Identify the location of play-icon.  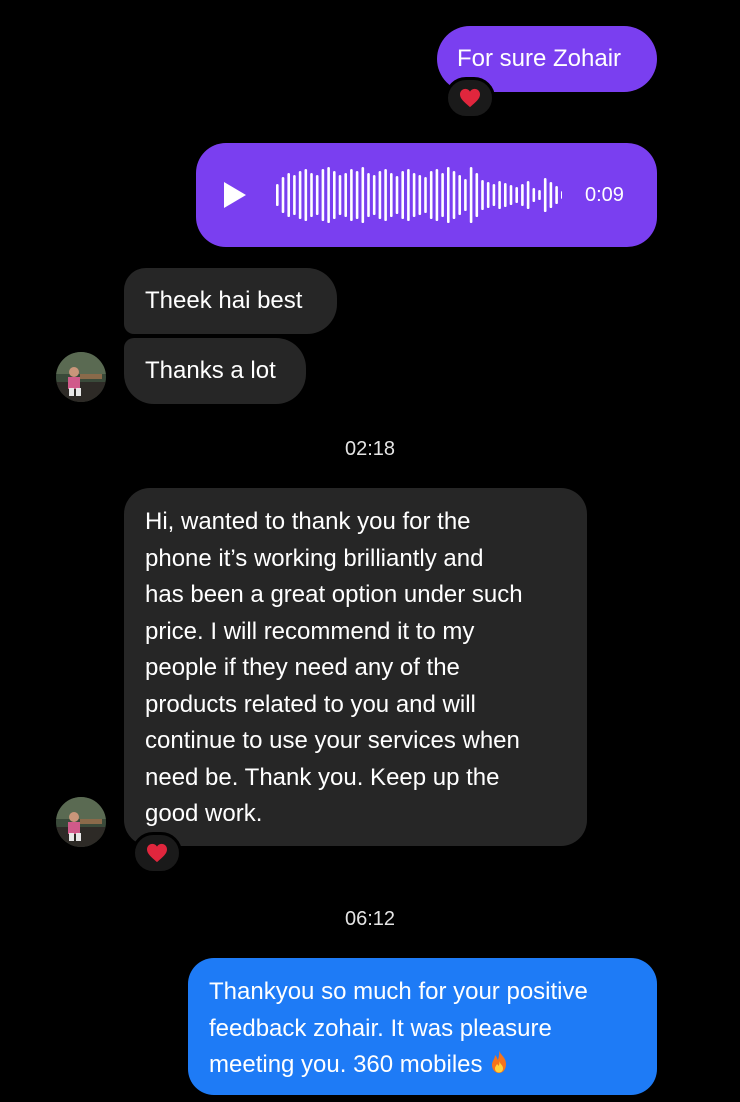
(235, 195).